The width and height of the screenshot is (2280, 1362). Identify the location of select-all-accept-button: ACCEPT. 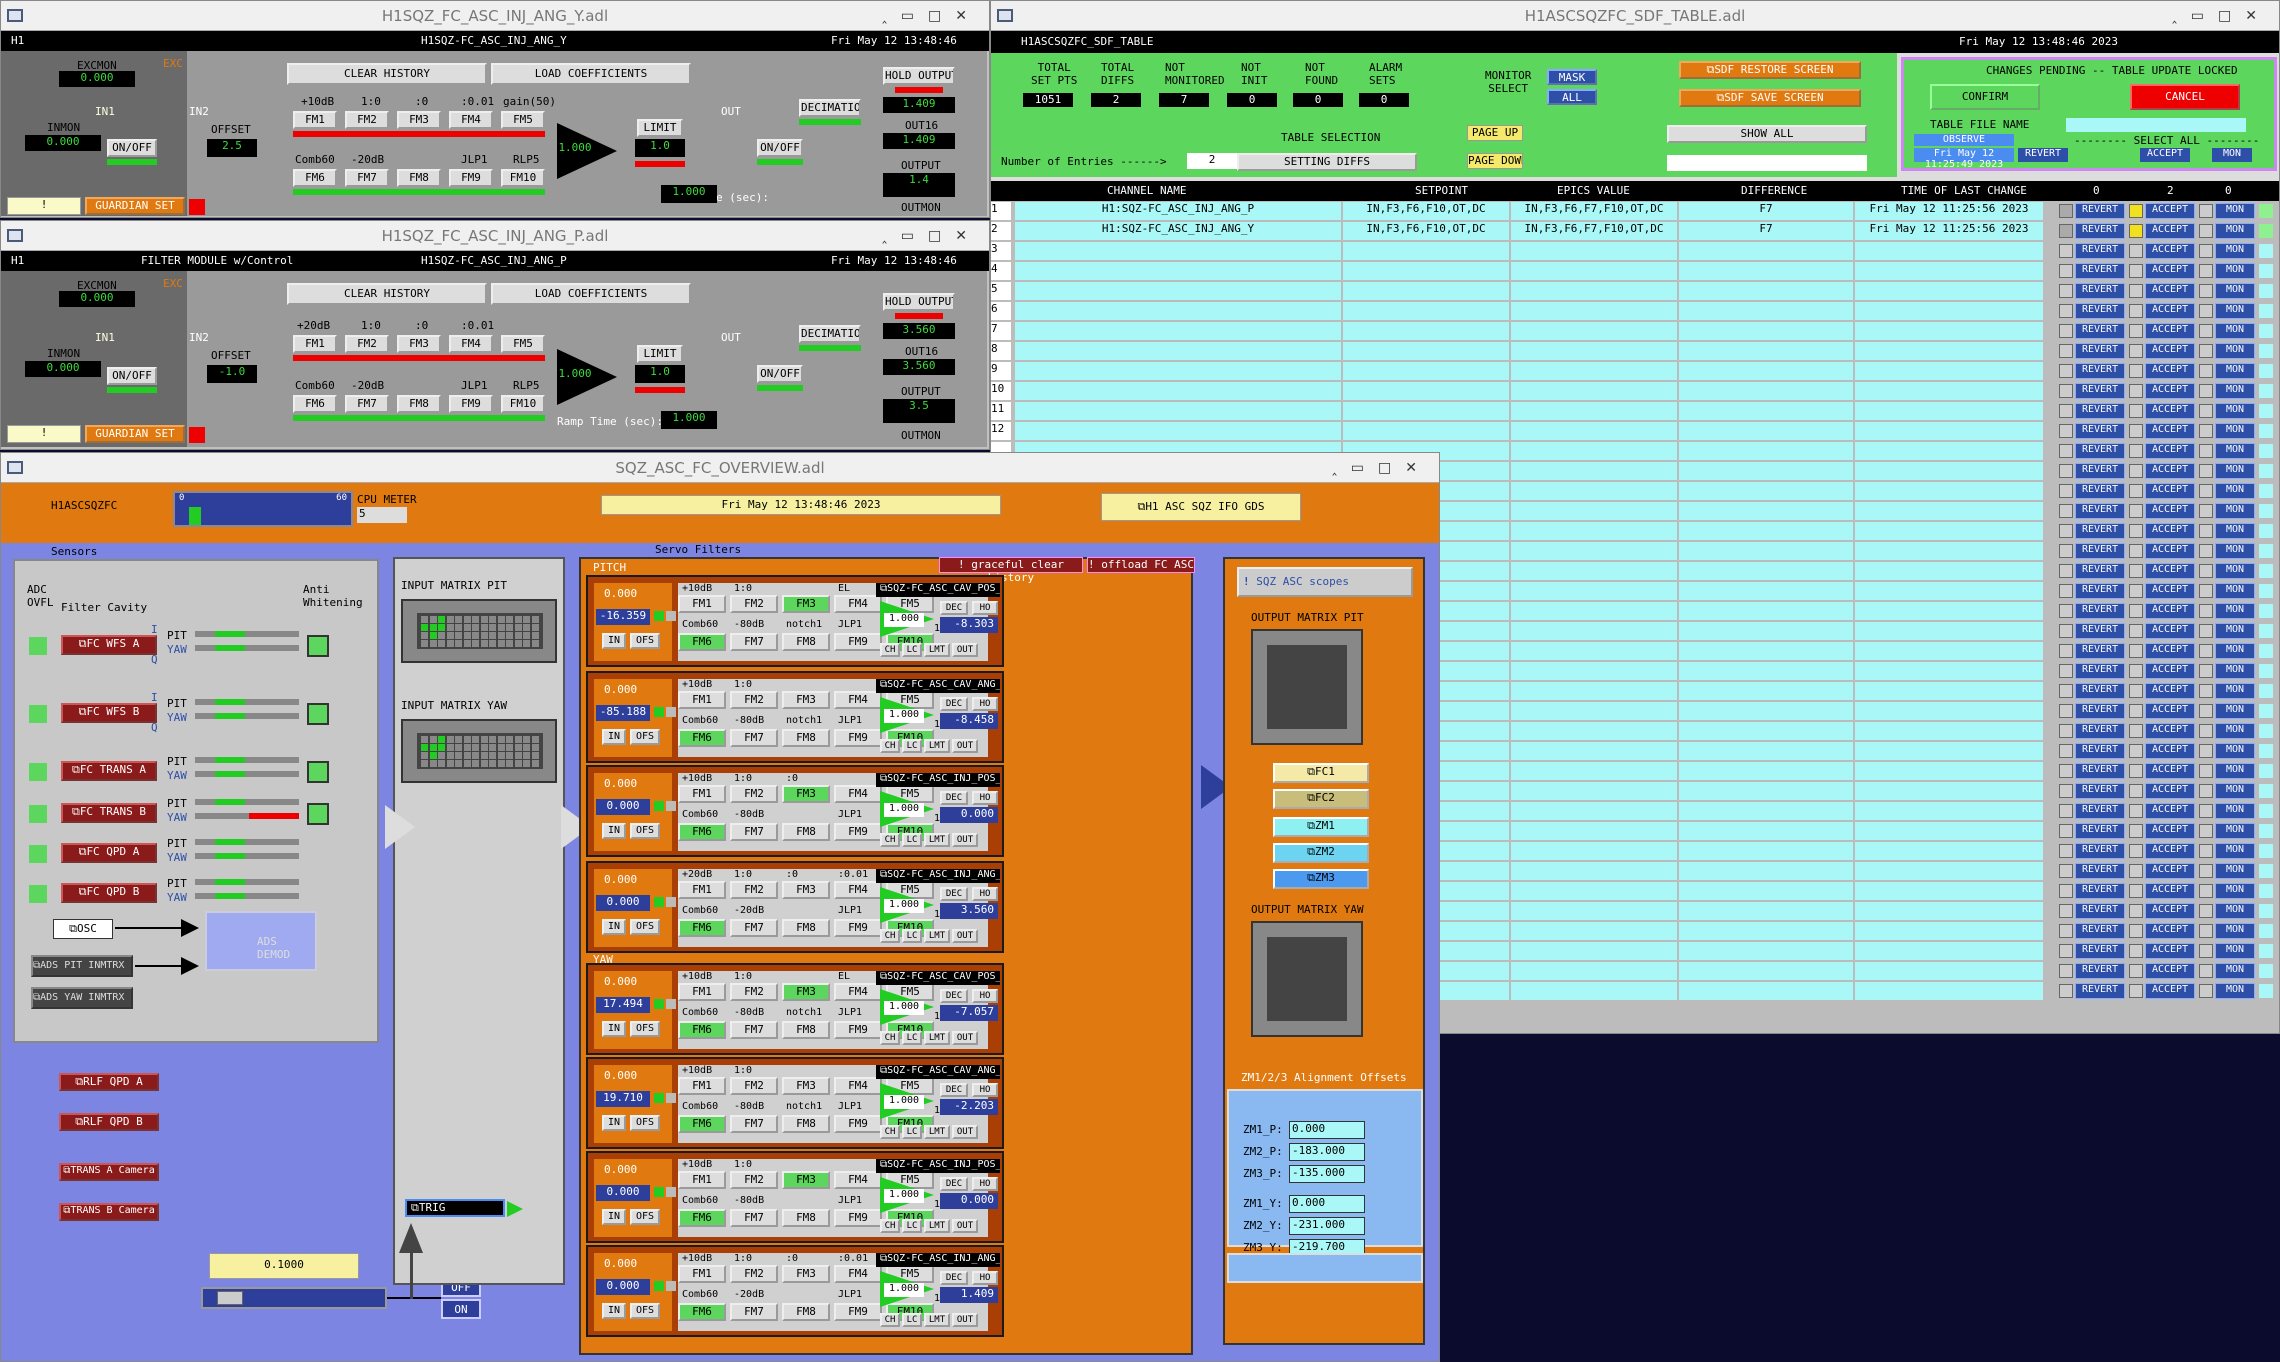
(2165, 155).